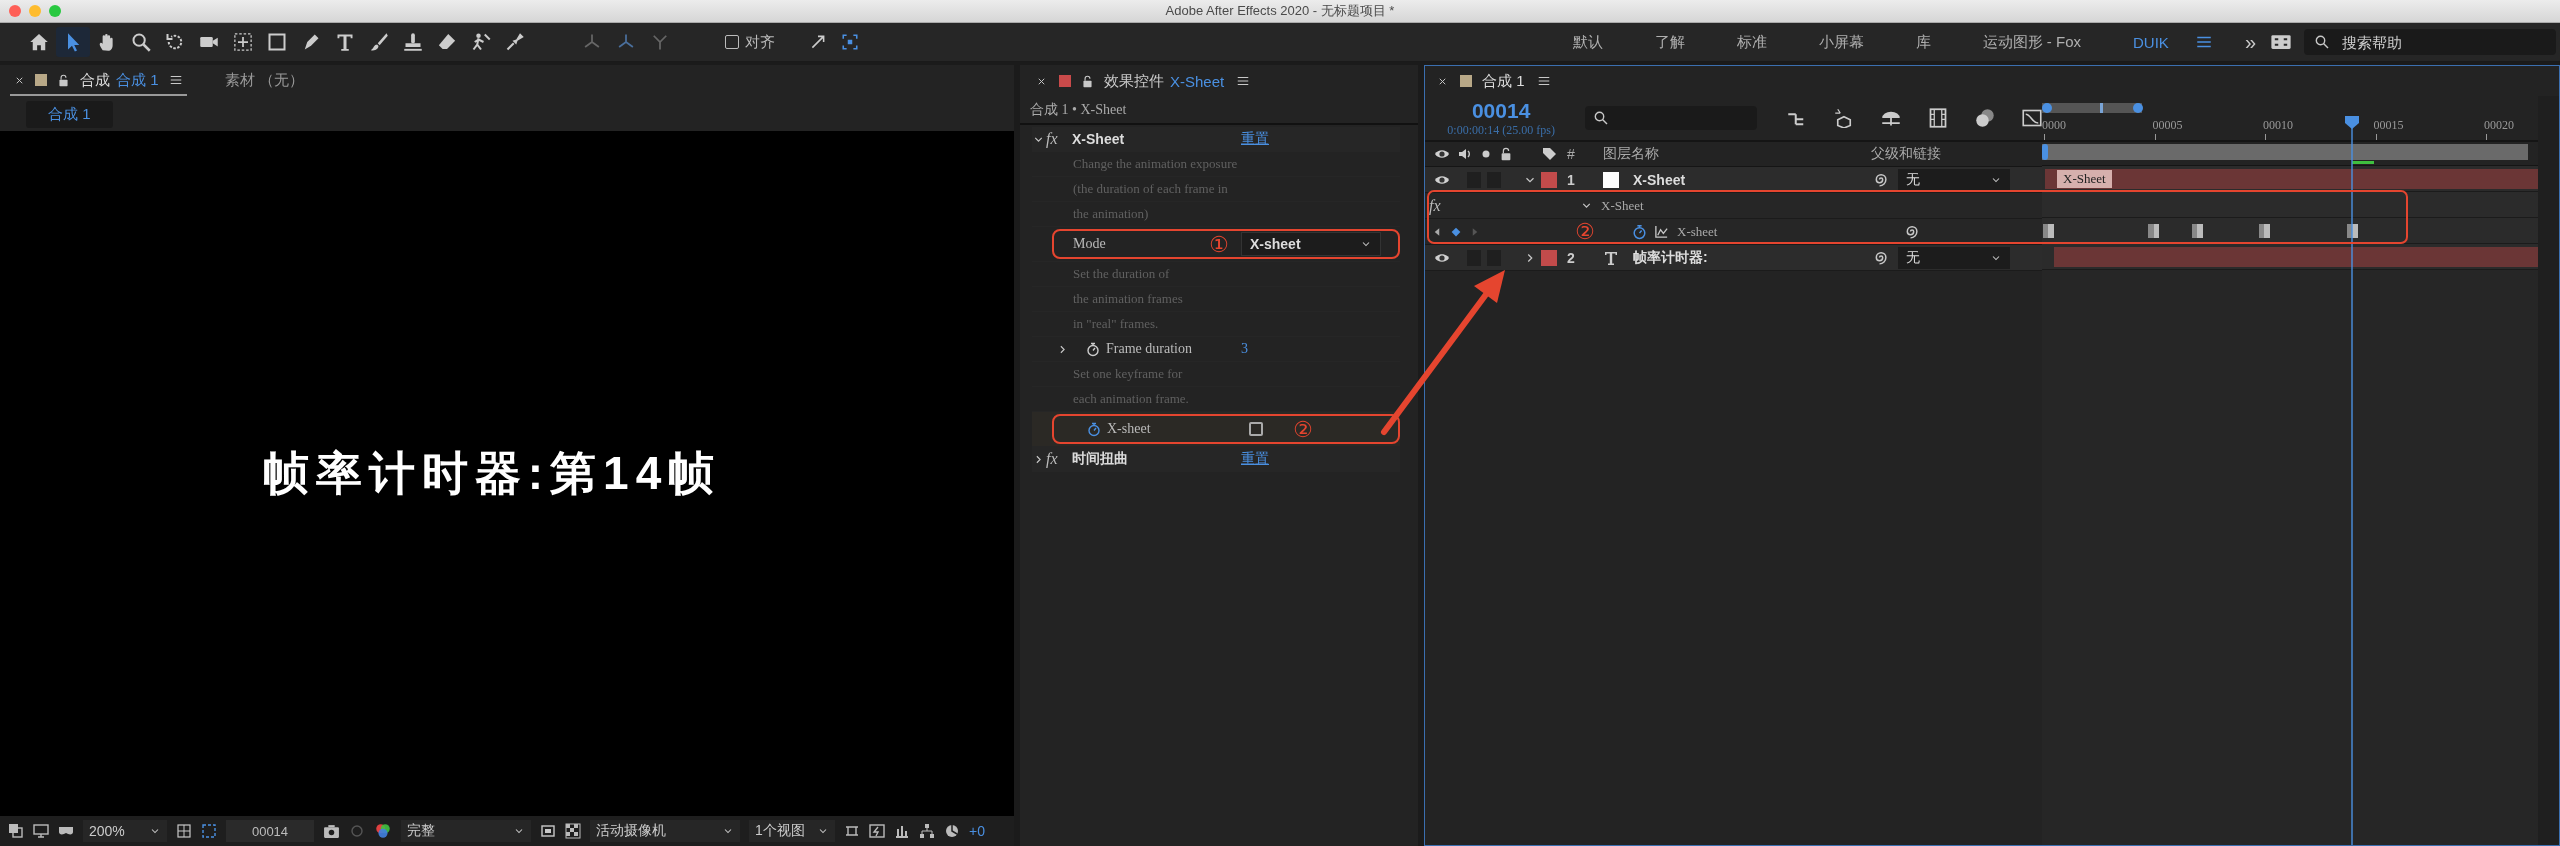 This screenshot has height=846, width=2560. What do you see at coordinates (1844, 118) in the screenshot?
I see `cube-icon` at bounding box center [1844, 118].